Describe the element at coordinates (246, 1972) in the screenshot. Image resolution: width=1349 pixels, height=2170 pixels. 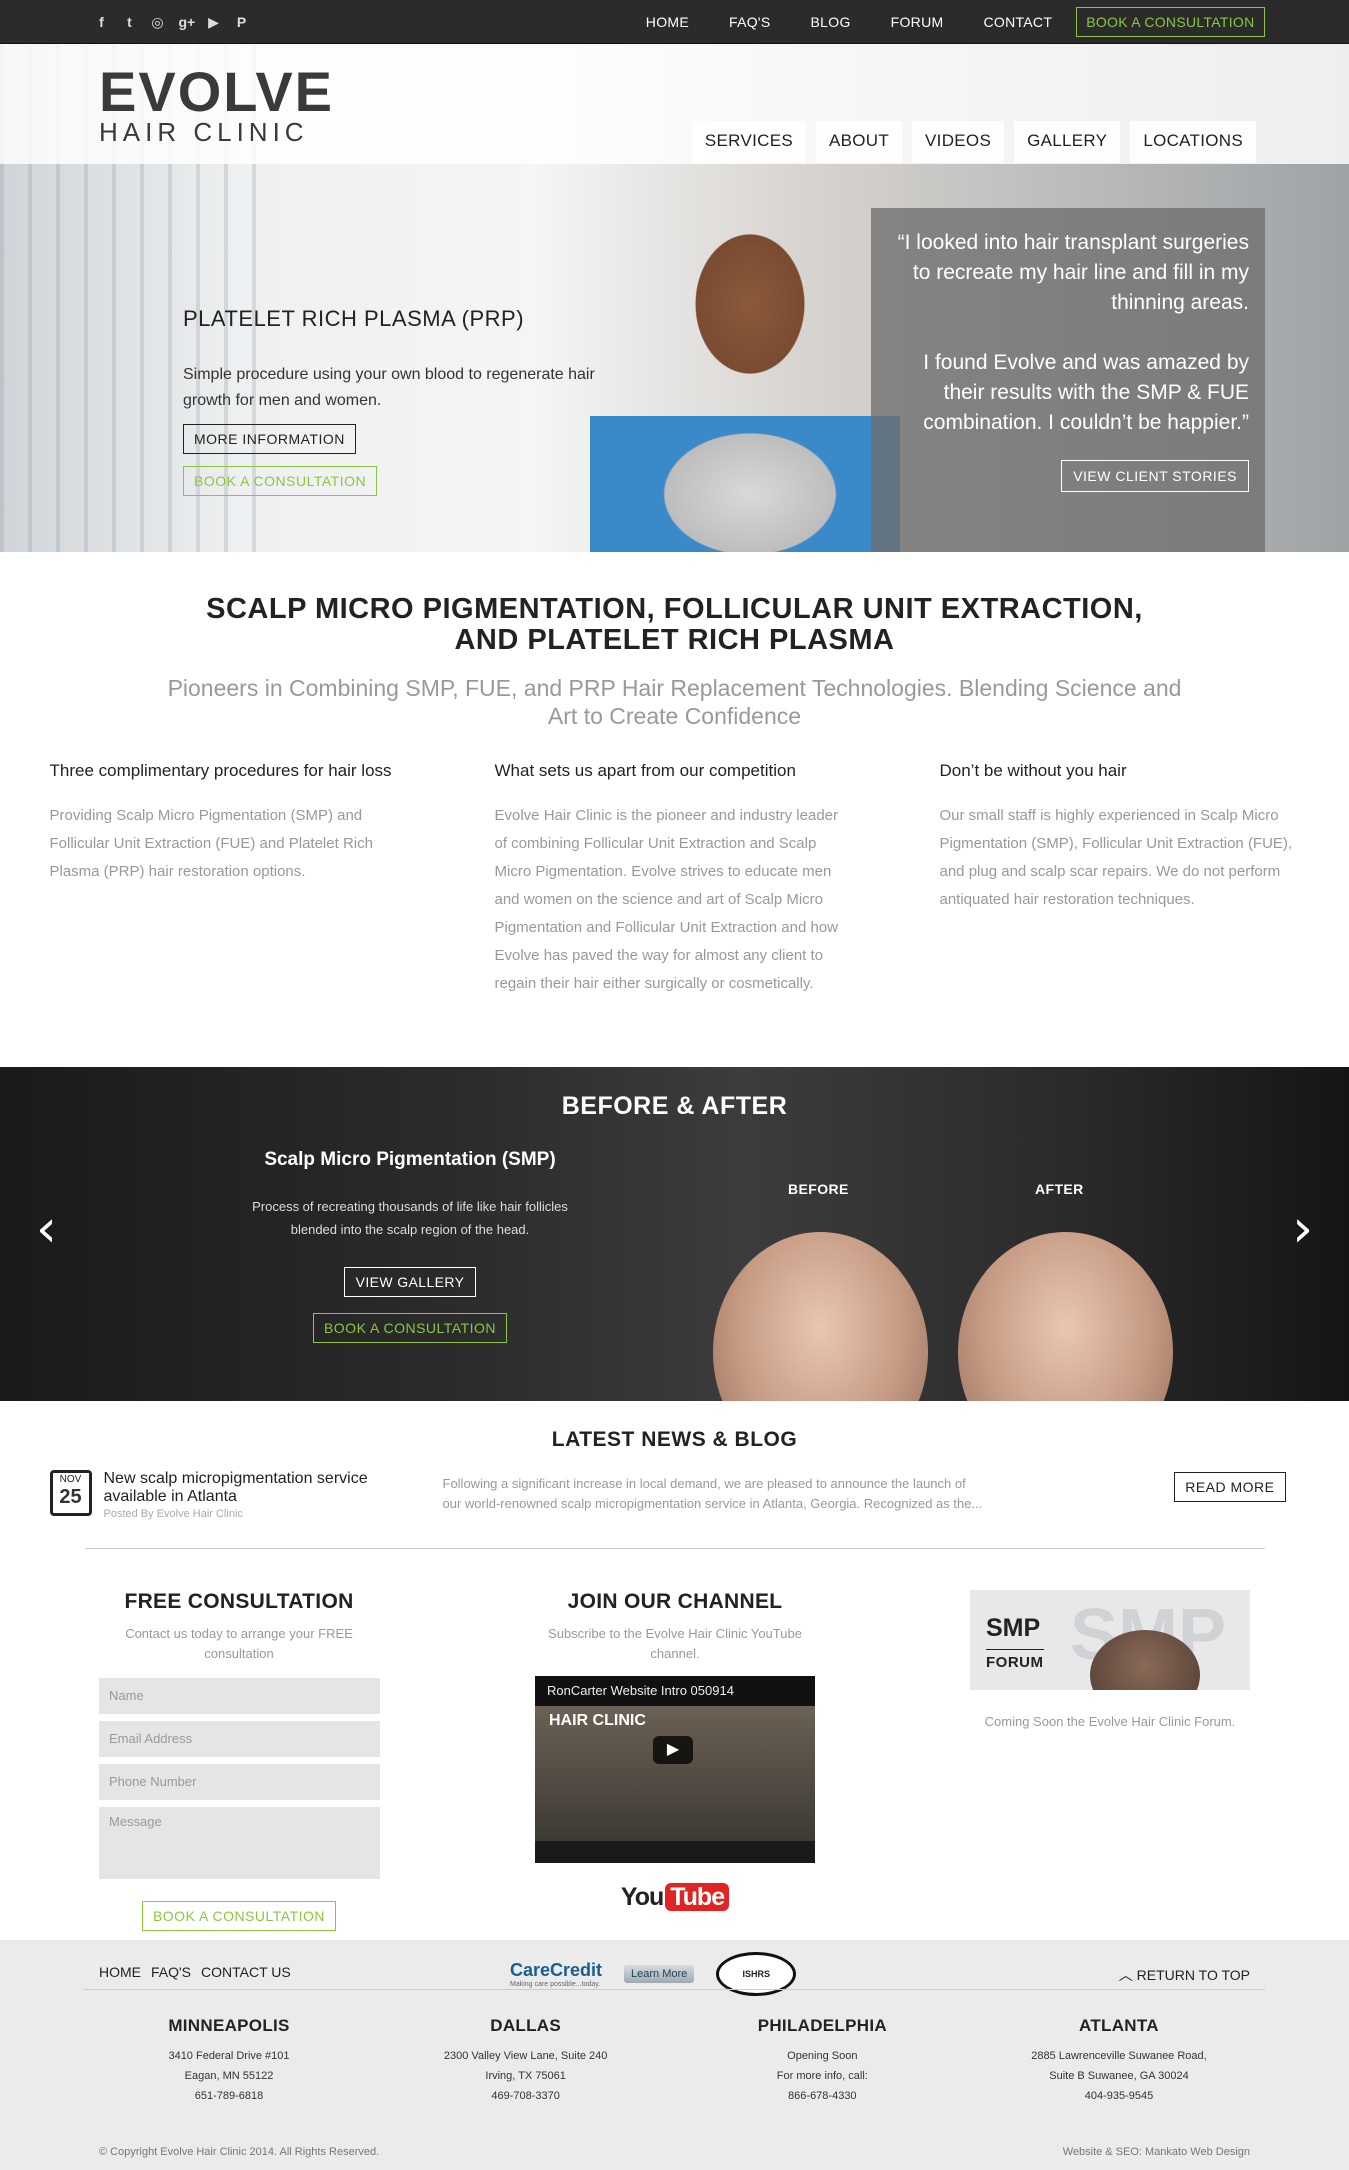
I see `footer-link-contact: CONTACT US` at that location.